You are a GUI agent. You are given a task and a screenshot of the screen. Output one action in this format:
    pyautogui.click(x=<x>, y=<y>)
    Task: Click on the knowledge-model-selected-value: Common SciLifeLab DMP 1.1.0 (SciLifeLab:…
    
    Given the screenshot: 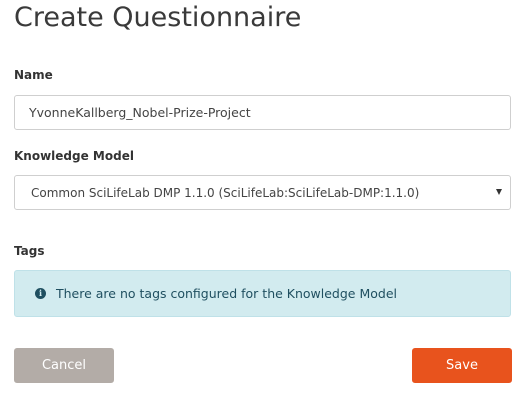 What is the action you would take?
    pyautogui.click(x=225, y=192)
    